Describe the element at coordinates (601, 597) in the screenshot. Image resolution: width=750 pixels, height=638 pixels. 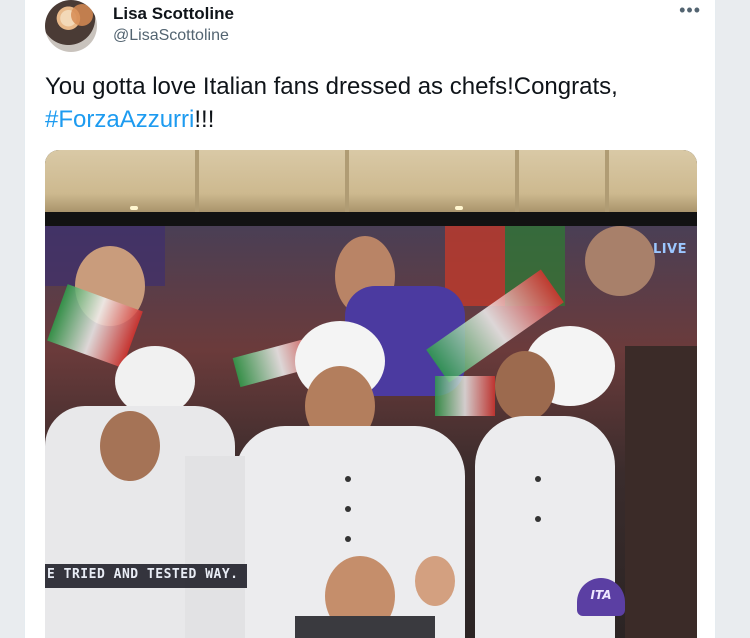
I see `ita-cap: ITA` at that location.